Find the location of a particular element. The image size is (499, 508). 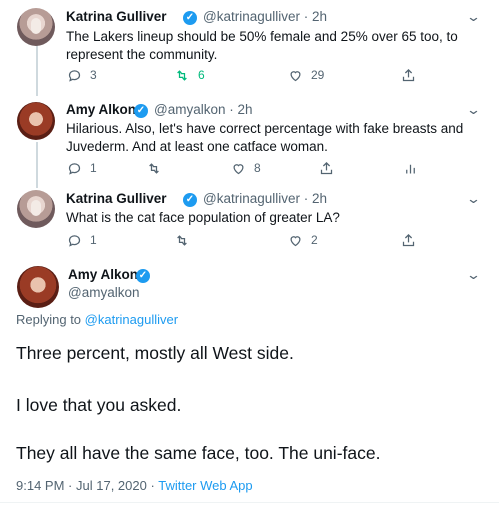

like-button: 8 is located at coordinates (245, 168).